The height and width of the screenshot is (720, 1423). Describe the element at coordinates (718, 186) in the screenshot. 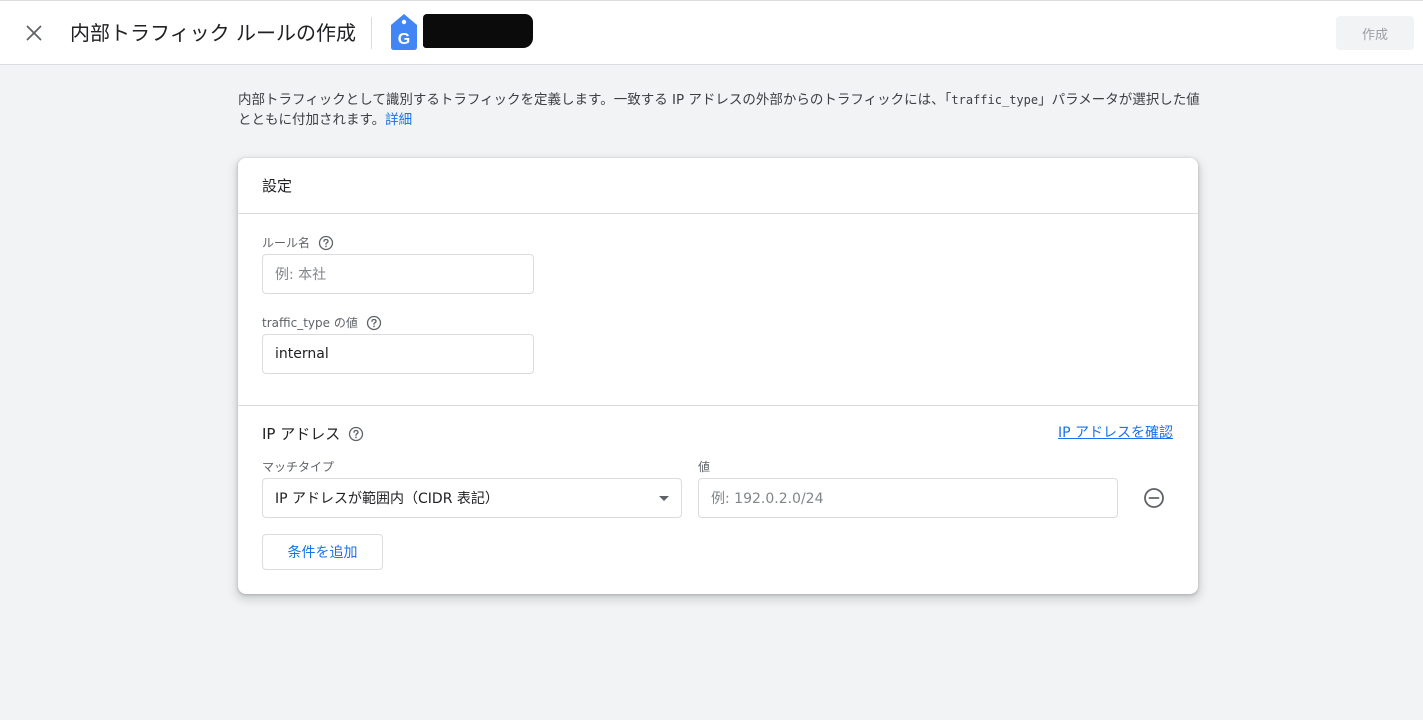

I see `card-header: 設定` at that location.